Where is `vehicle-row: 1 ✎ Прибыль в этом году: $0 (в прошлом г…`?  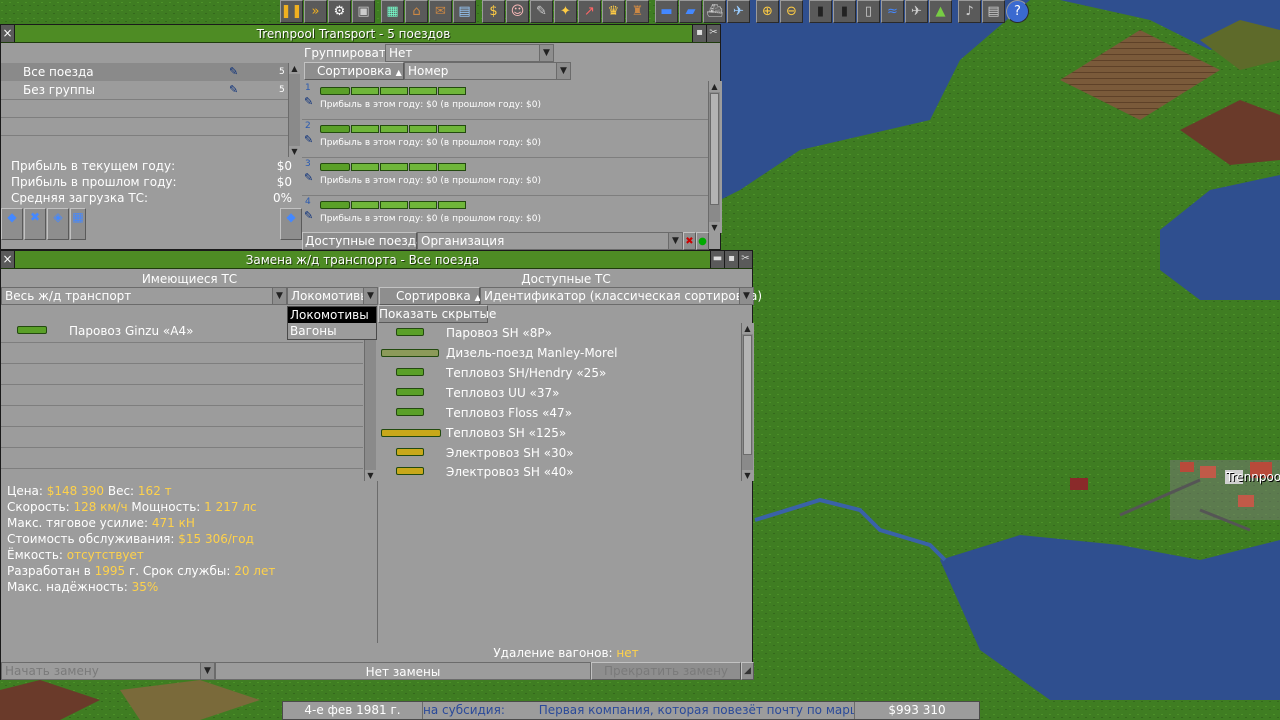 vehicle-row: 1 ✎ Прибыль в этом году: $0 (в прошлом г… is located at coordinates (505, 100).